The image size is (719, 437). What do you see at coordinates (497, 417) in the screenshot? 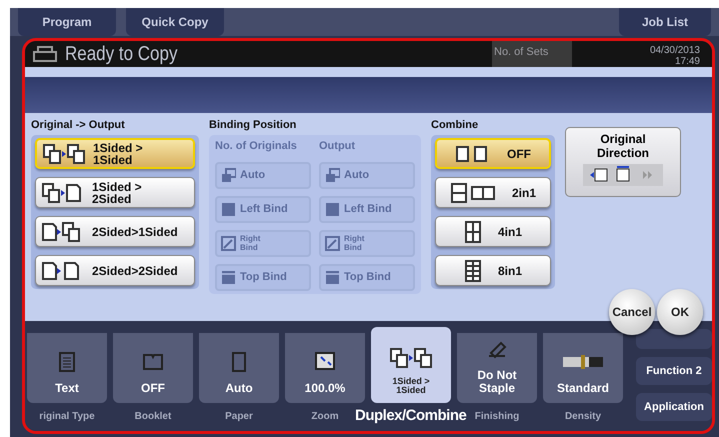
I see `function-label: Finishing` at bounding box center [497, 417].